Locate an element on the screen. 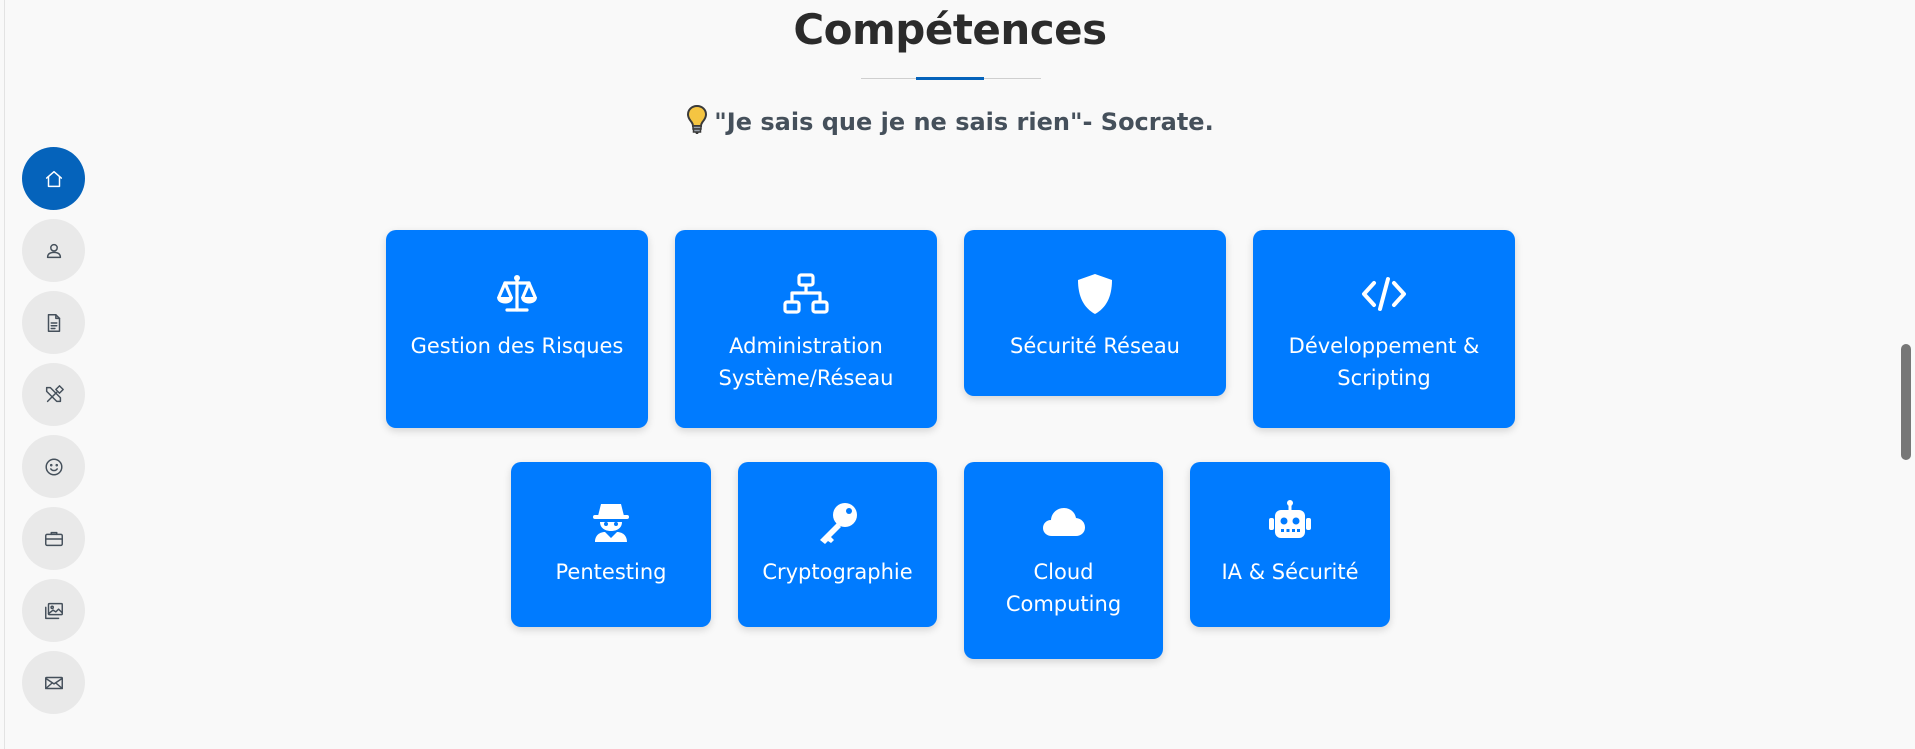 The width and height of the screenshot is (1915, 749). skill-label: IA & Sécurité is located at coordinates (1290, 572).